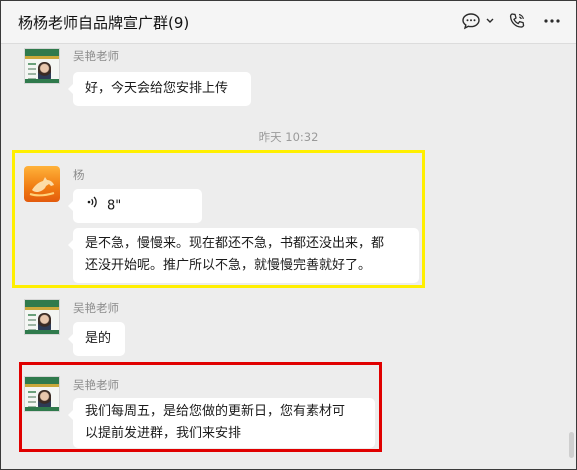 This screenshot has width=577, height=470. Describe the element at coordinates (79, 175) in the screenshot. I see `sender-name: 杨` at that location.